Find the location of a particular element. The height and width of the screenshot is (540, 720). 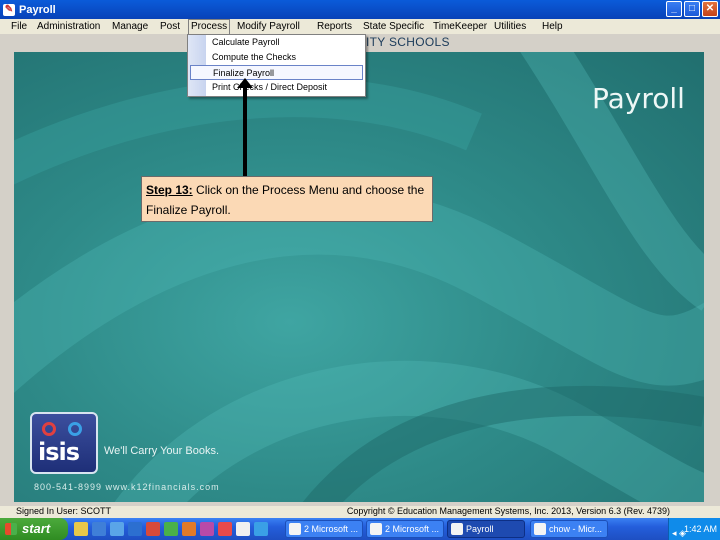

module-title: Payroll is located at coordinates (638, 98).